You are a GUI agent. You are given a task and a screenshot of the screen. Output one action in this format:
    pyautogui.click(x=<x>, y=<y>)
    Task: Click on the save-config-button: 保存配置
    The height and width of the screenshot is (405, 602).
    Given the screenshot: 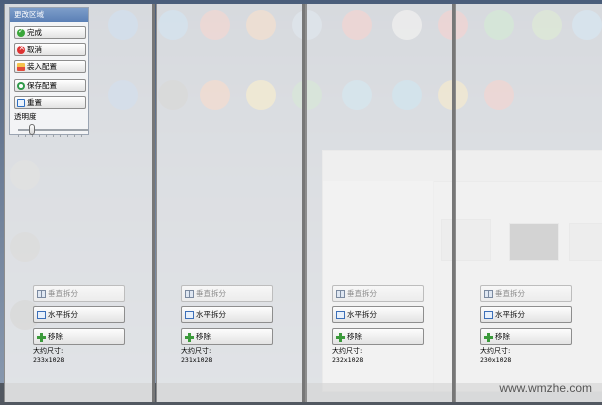 What is the action you would take?
    pyautogui.click(x=50, y=85)
    